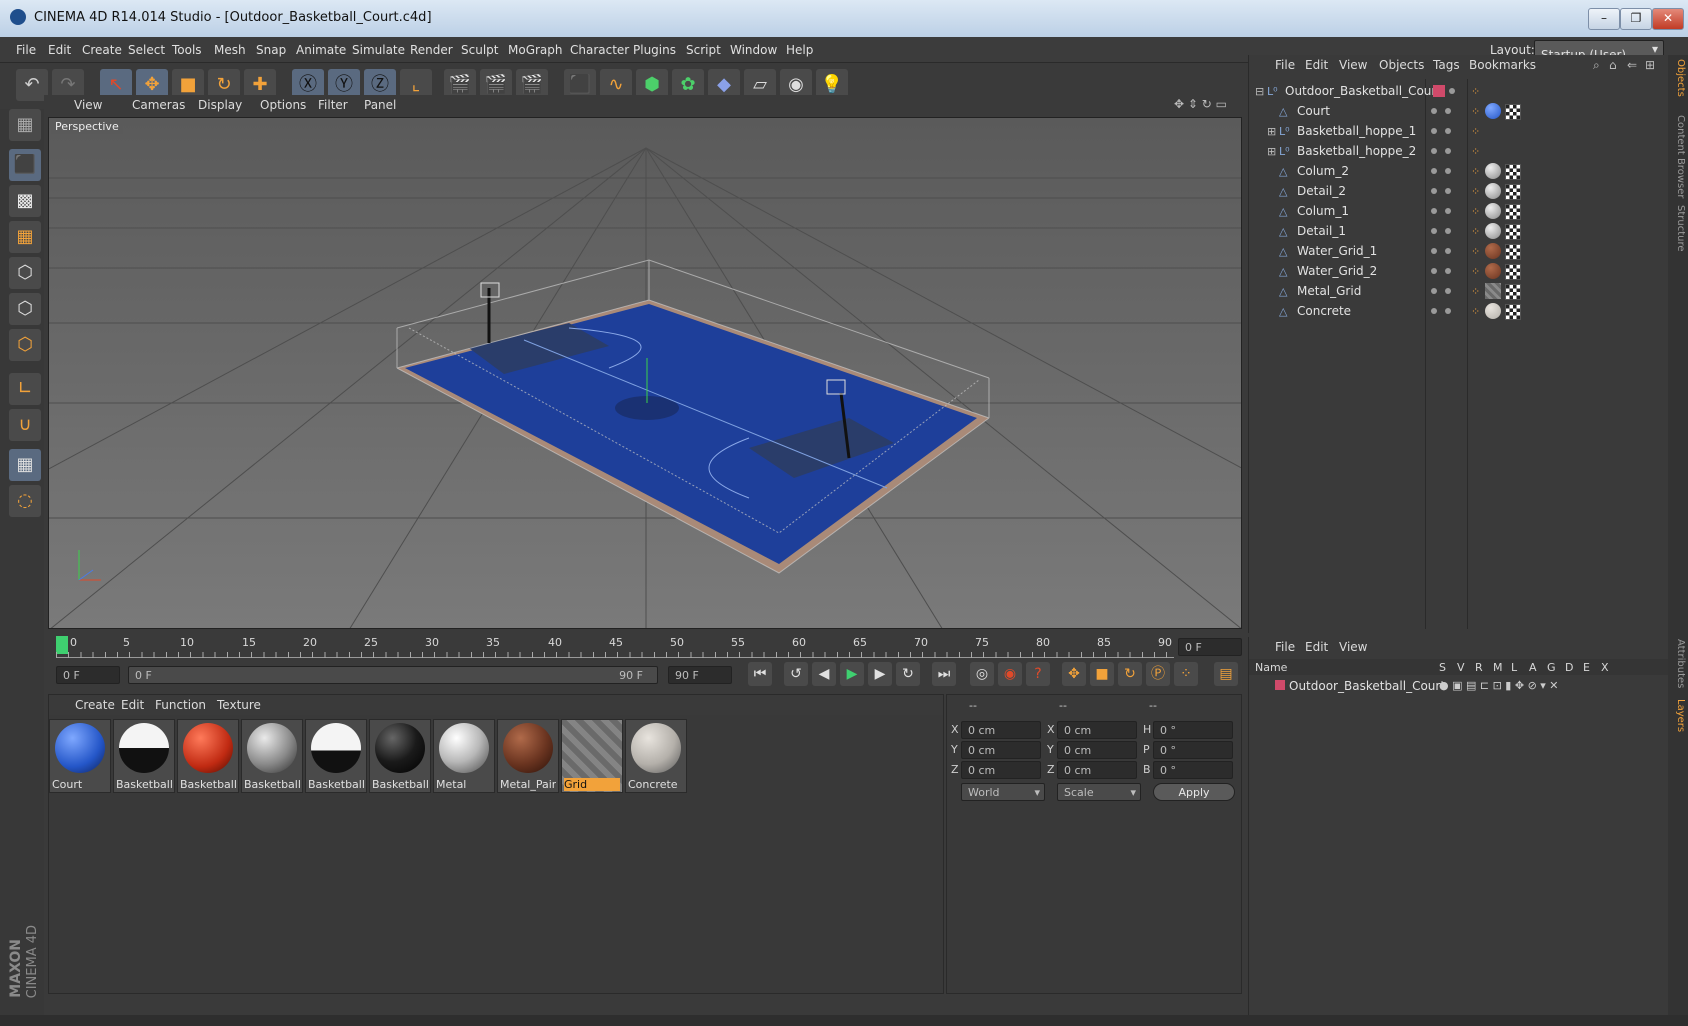 The image size is (1688, 1026). I want to click on menu-mograph: MoGraph, so click(535, 50).